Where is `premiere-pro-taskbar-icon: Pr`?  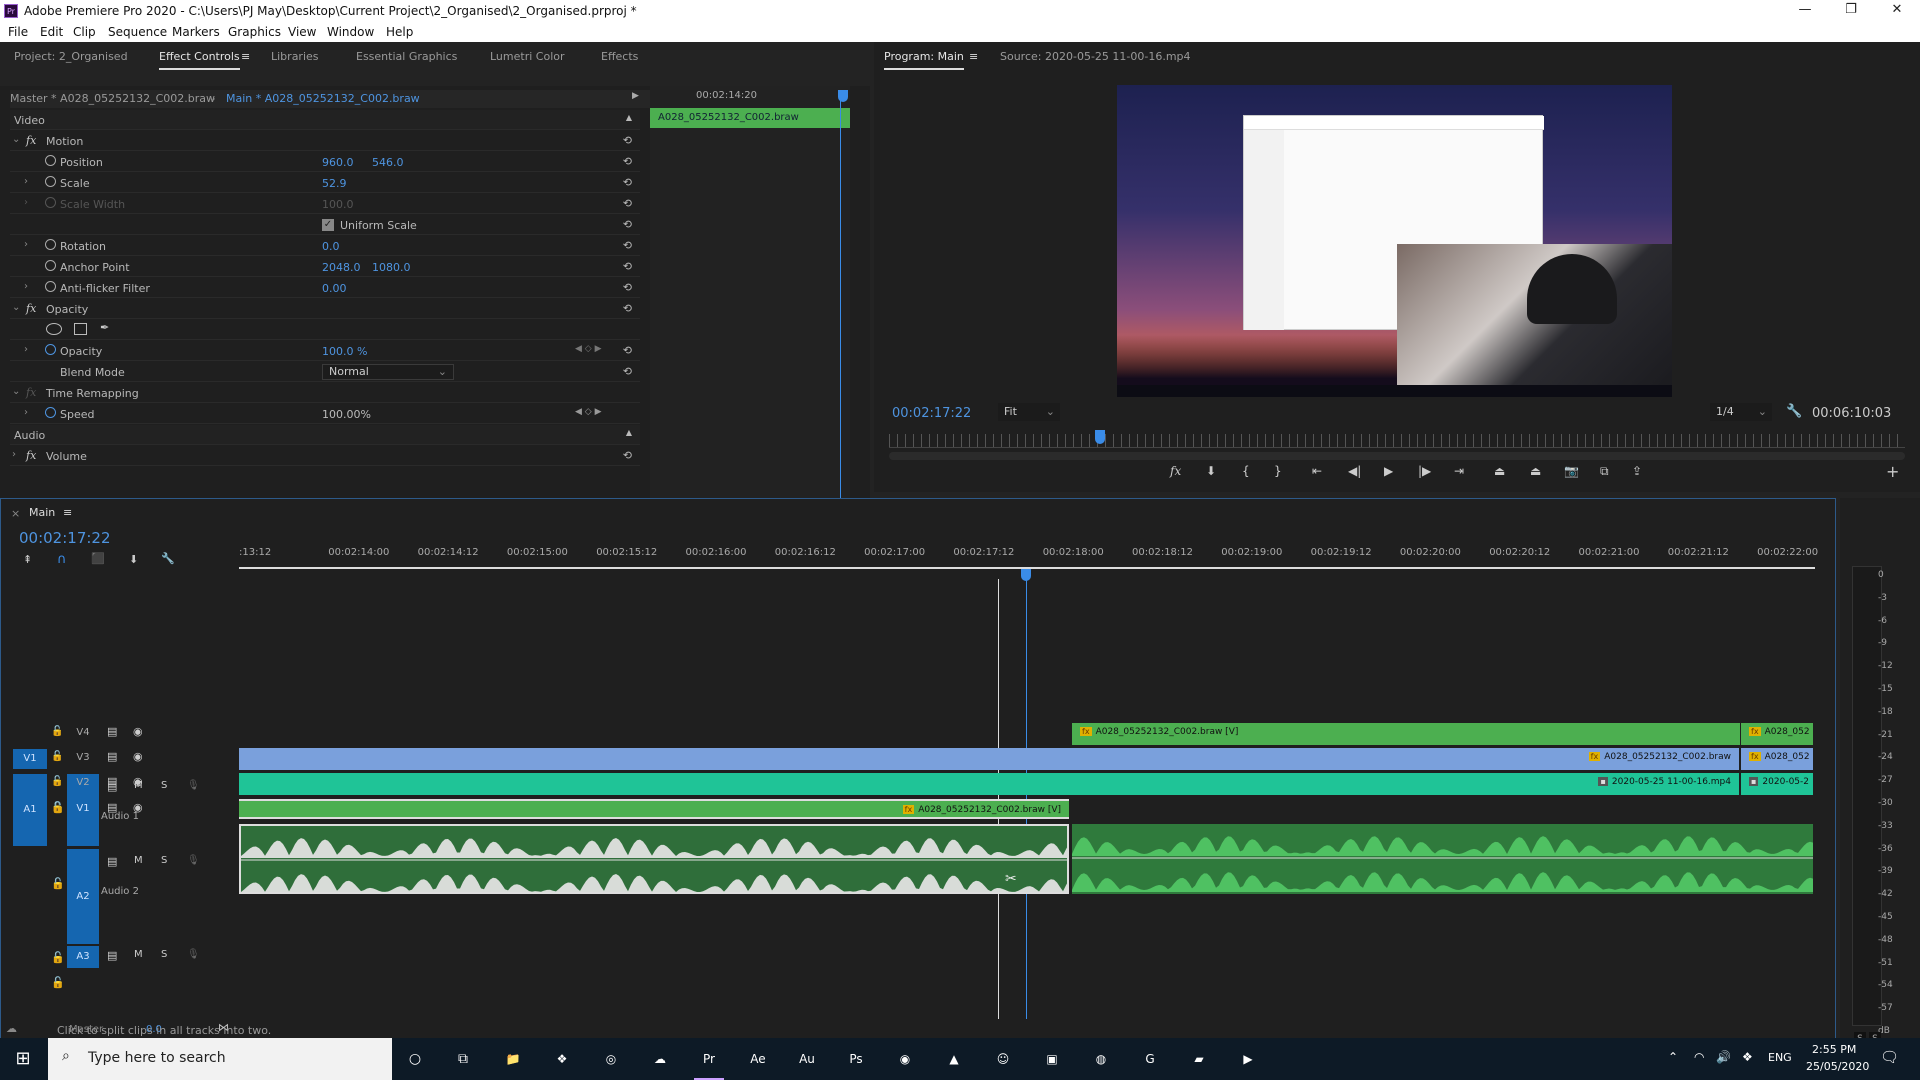
premiere-pro-taskbar-icon: Pr is located at coordinates (709, 1062).